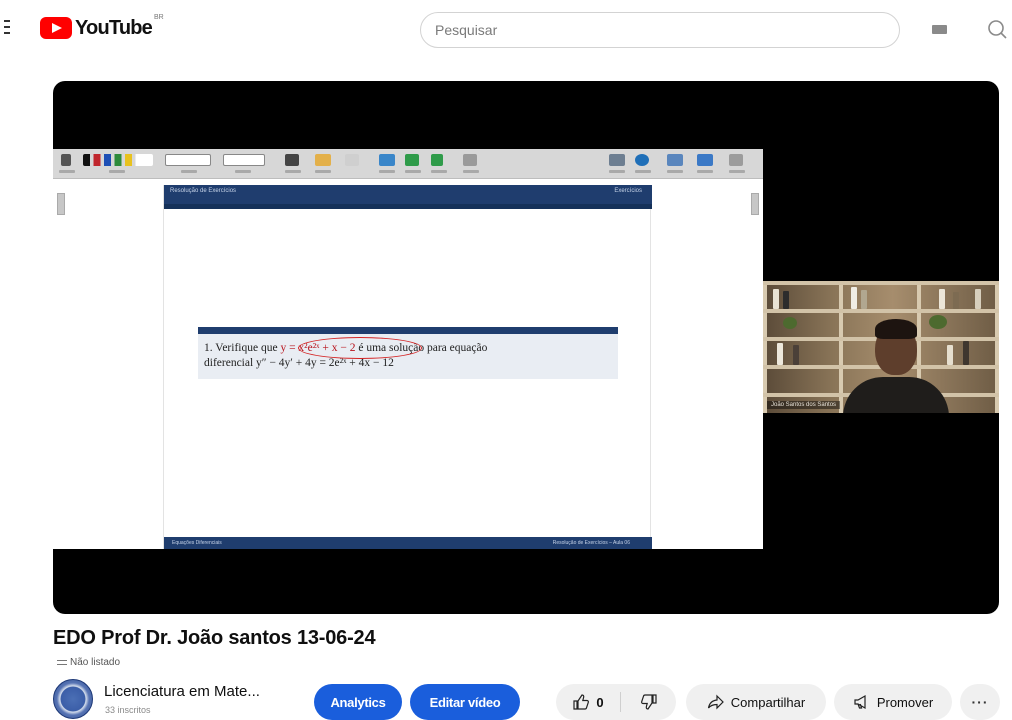 The width and height of the screenshot is (1012, 720). Describe the element at coordinates (292, 160) in the screenshot. I see `screen-icon` at that location.